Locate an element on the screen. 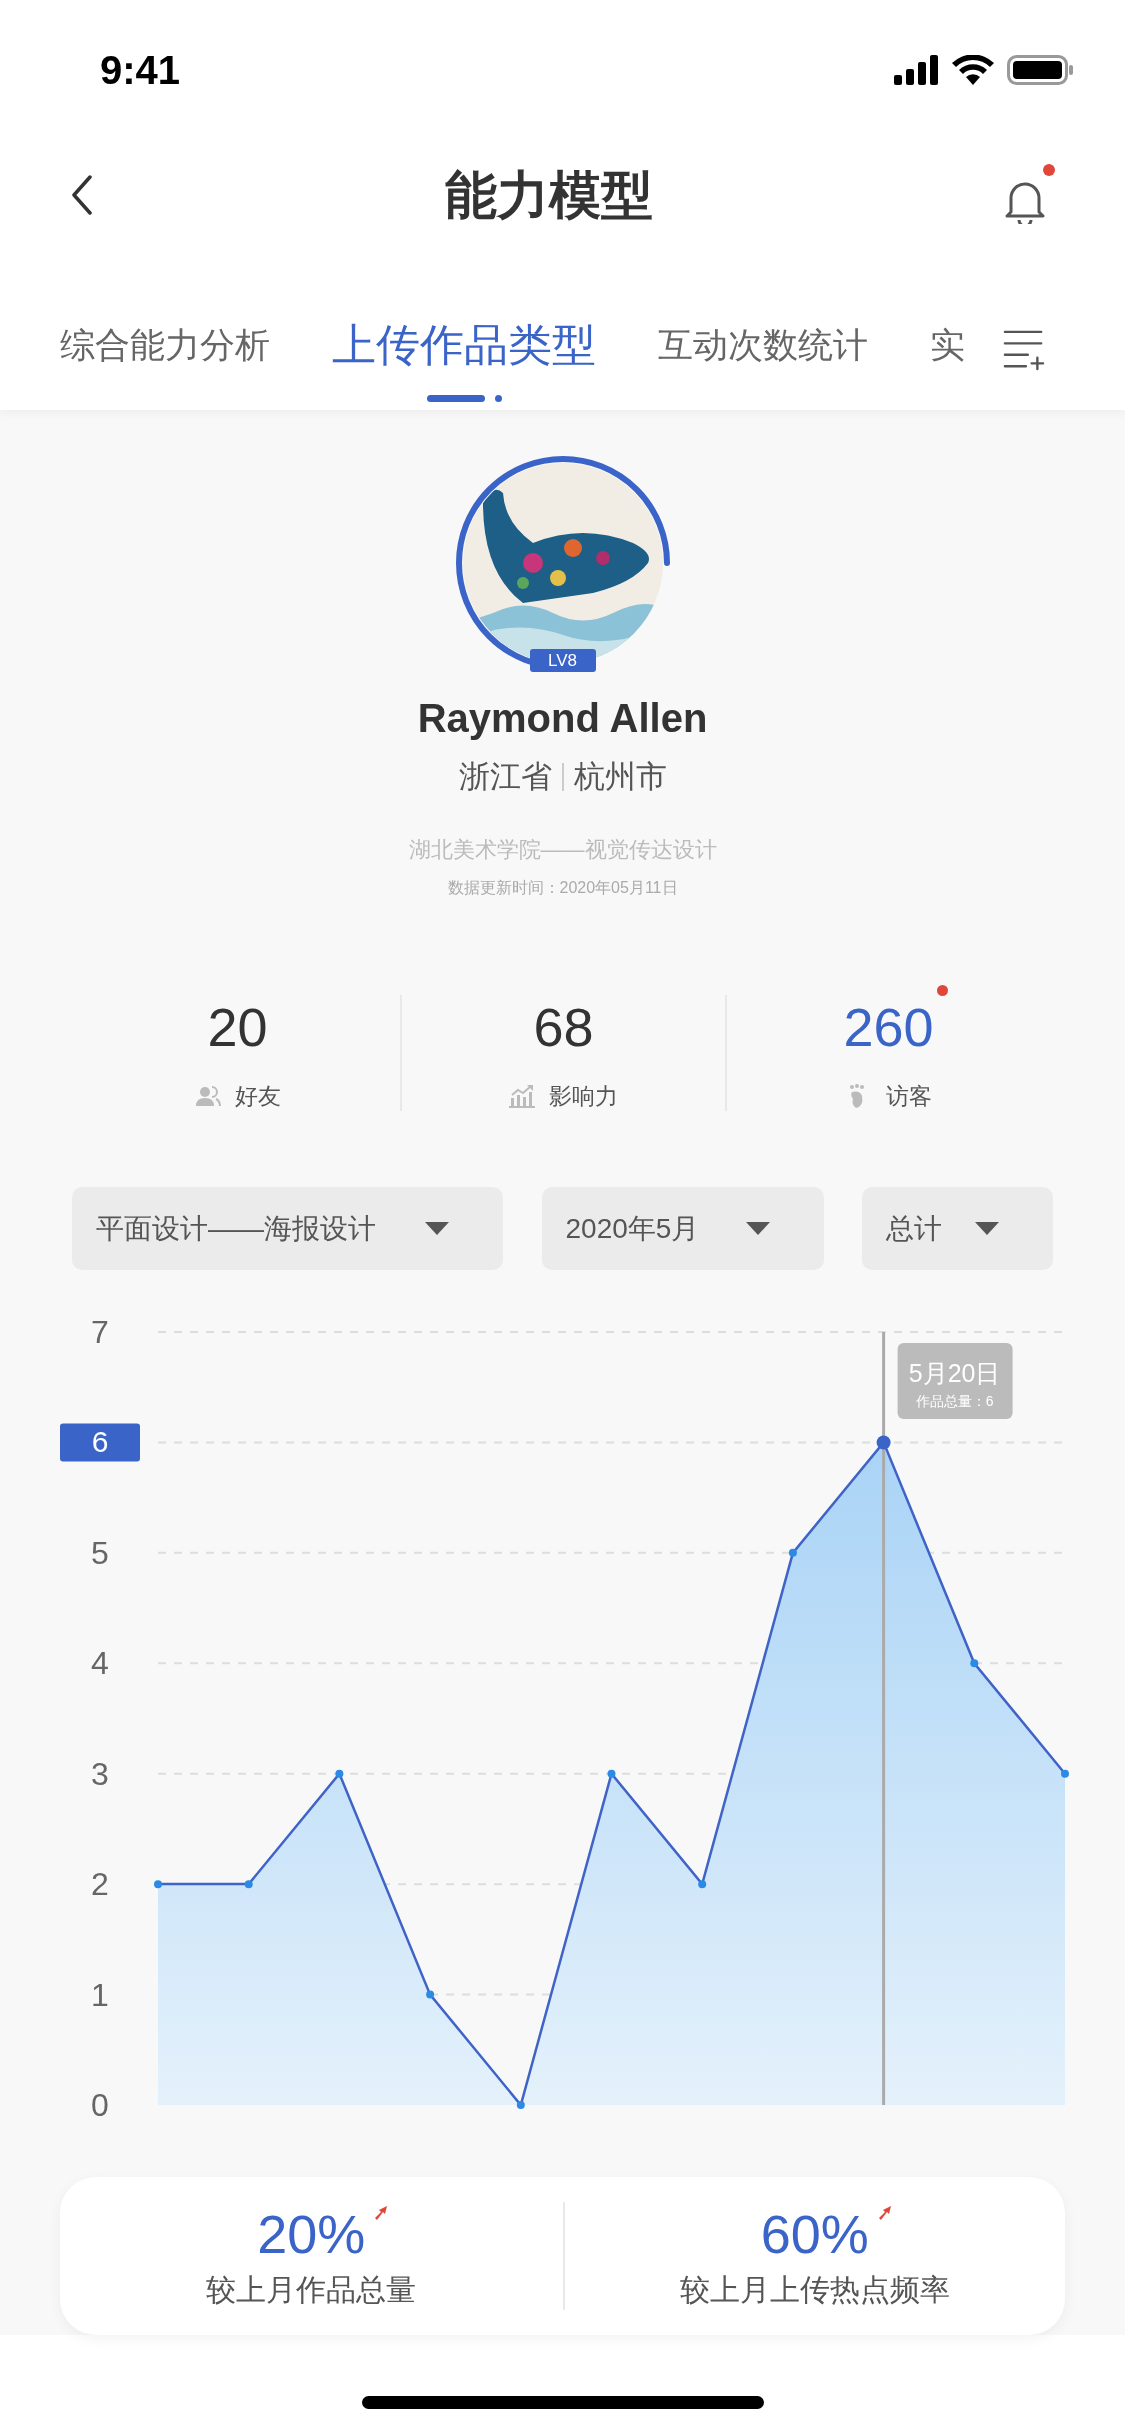 The width and height of the screenshot is (1125, 2436). percent-label: 较上月上传热点频率 is located at coordinates (814, 2290).